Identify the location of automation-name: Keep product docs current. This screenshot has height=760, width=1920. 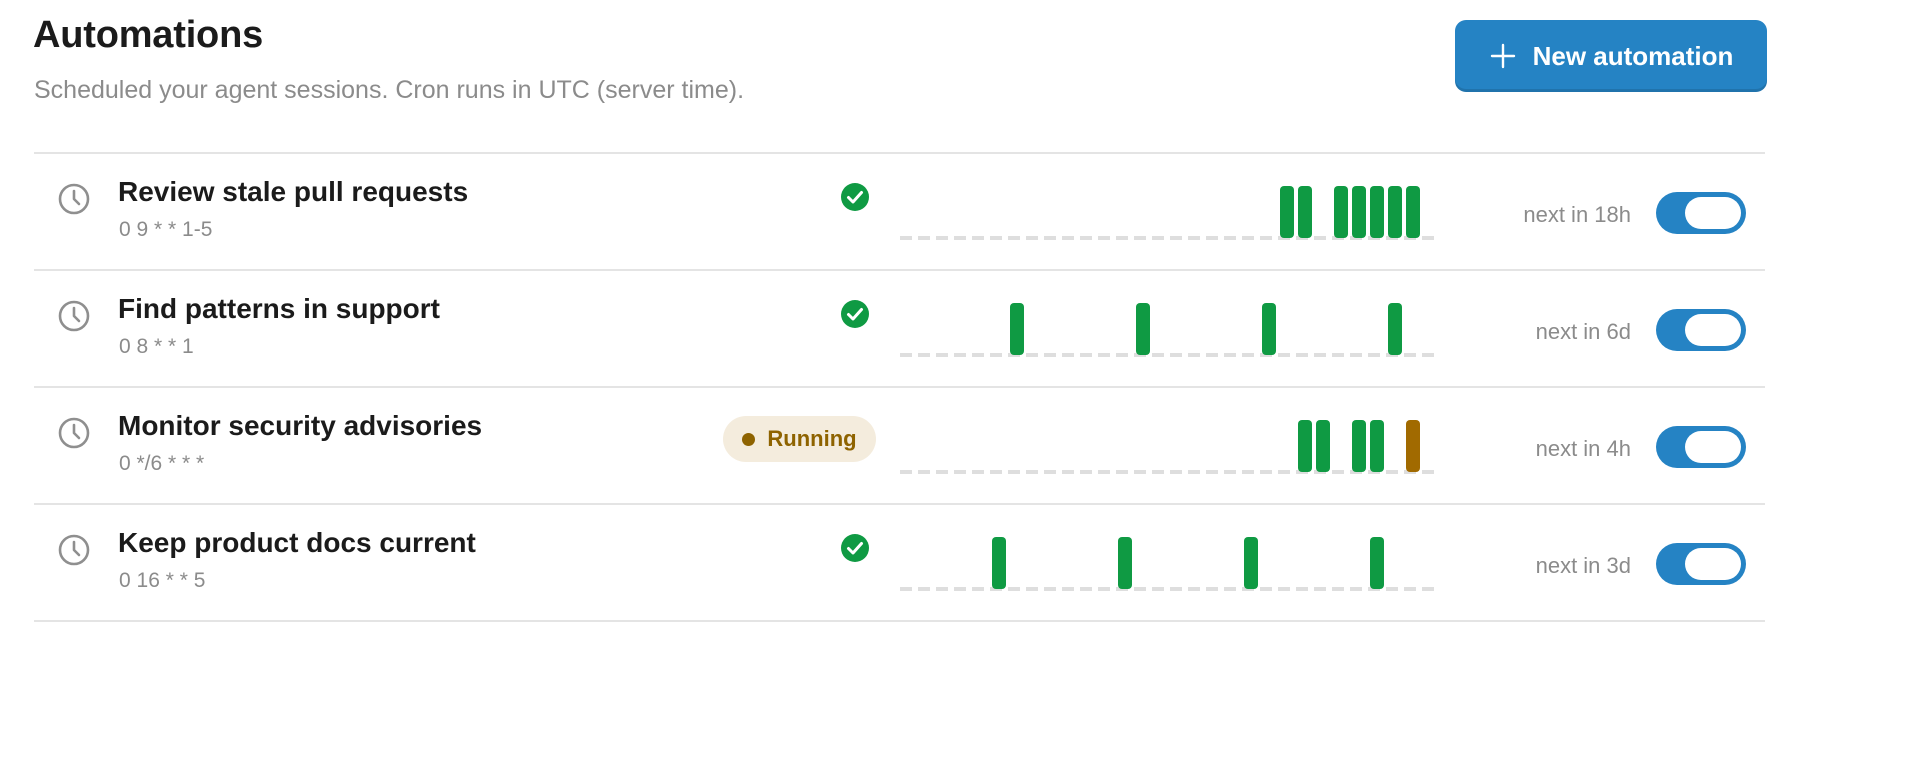
(297, 542).